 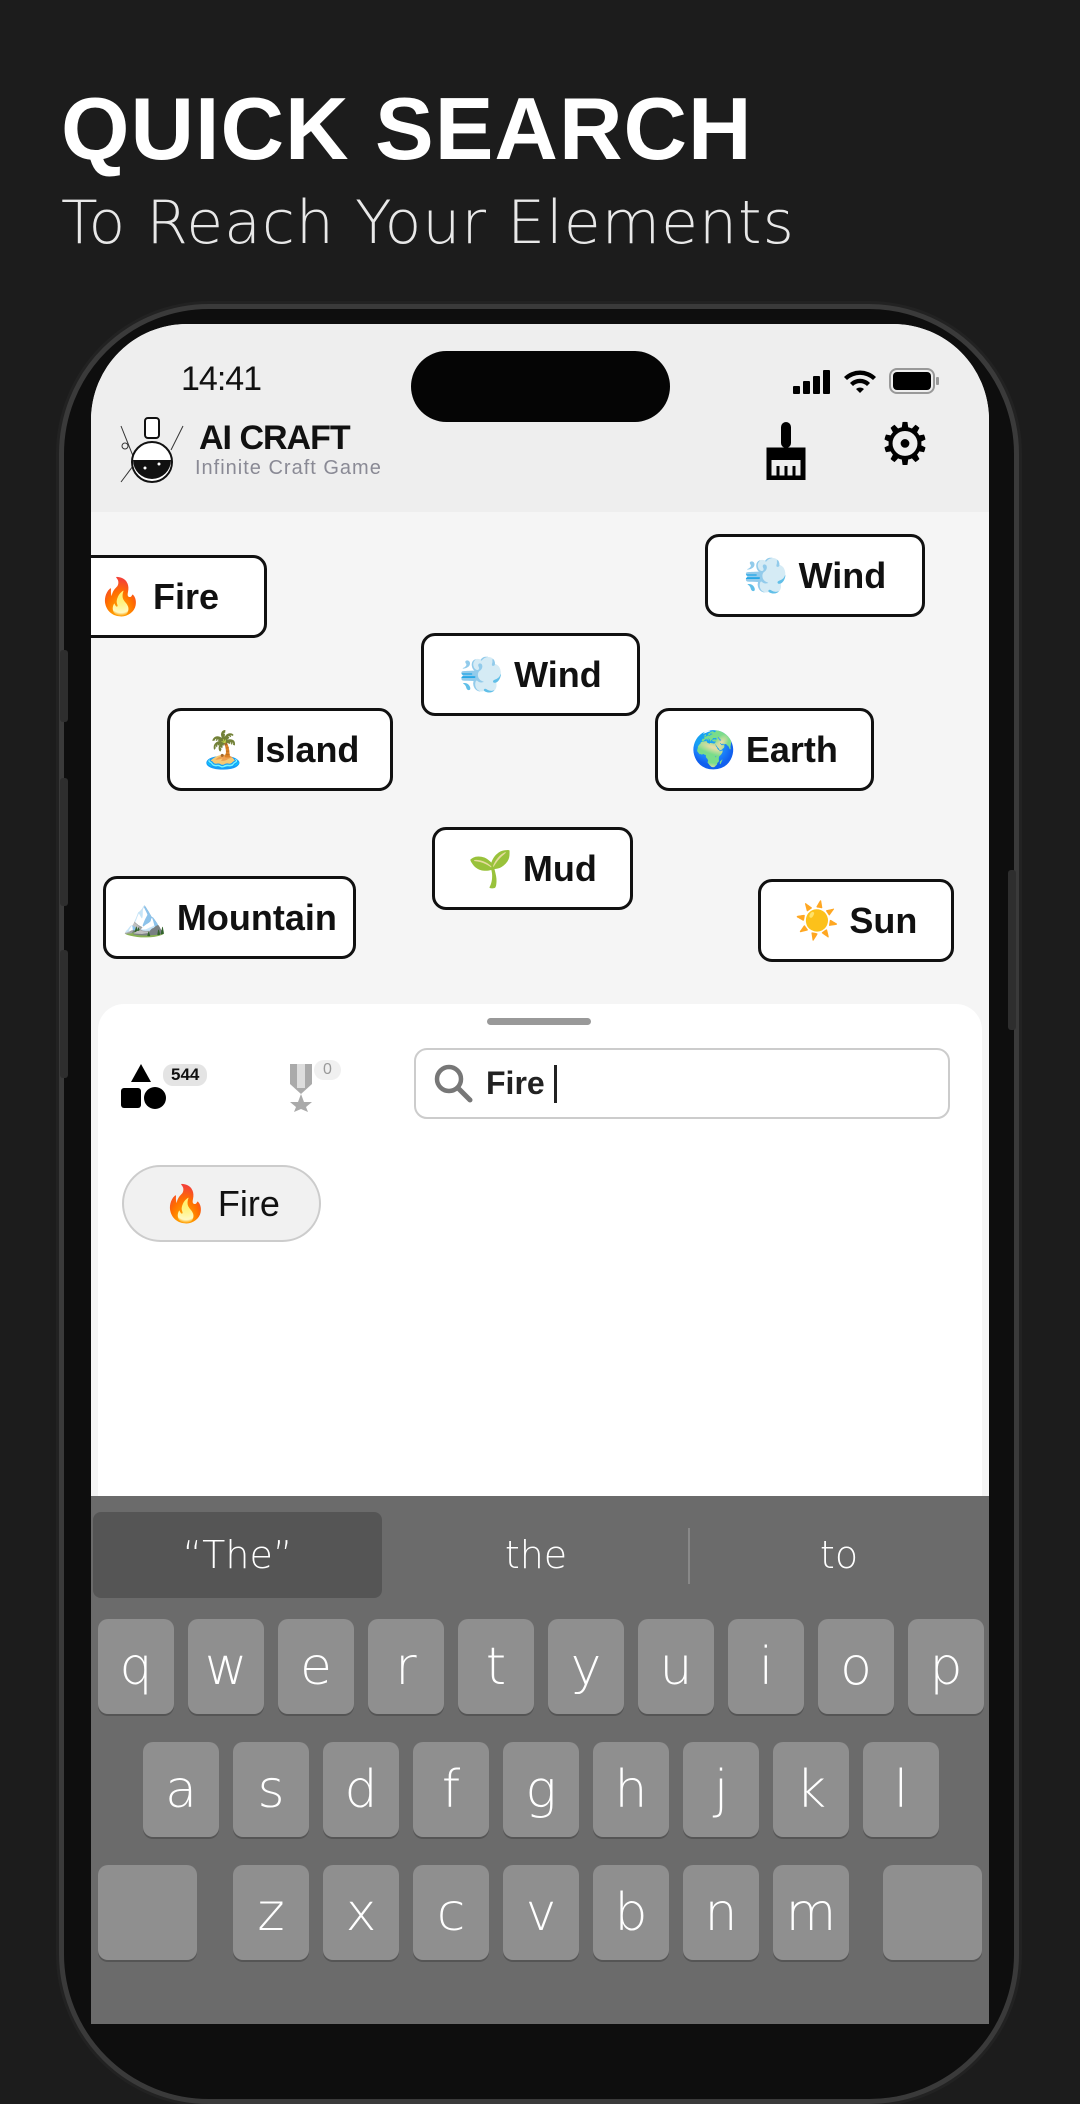 I want to click on key-h: h, so click(x=631, y=1789).